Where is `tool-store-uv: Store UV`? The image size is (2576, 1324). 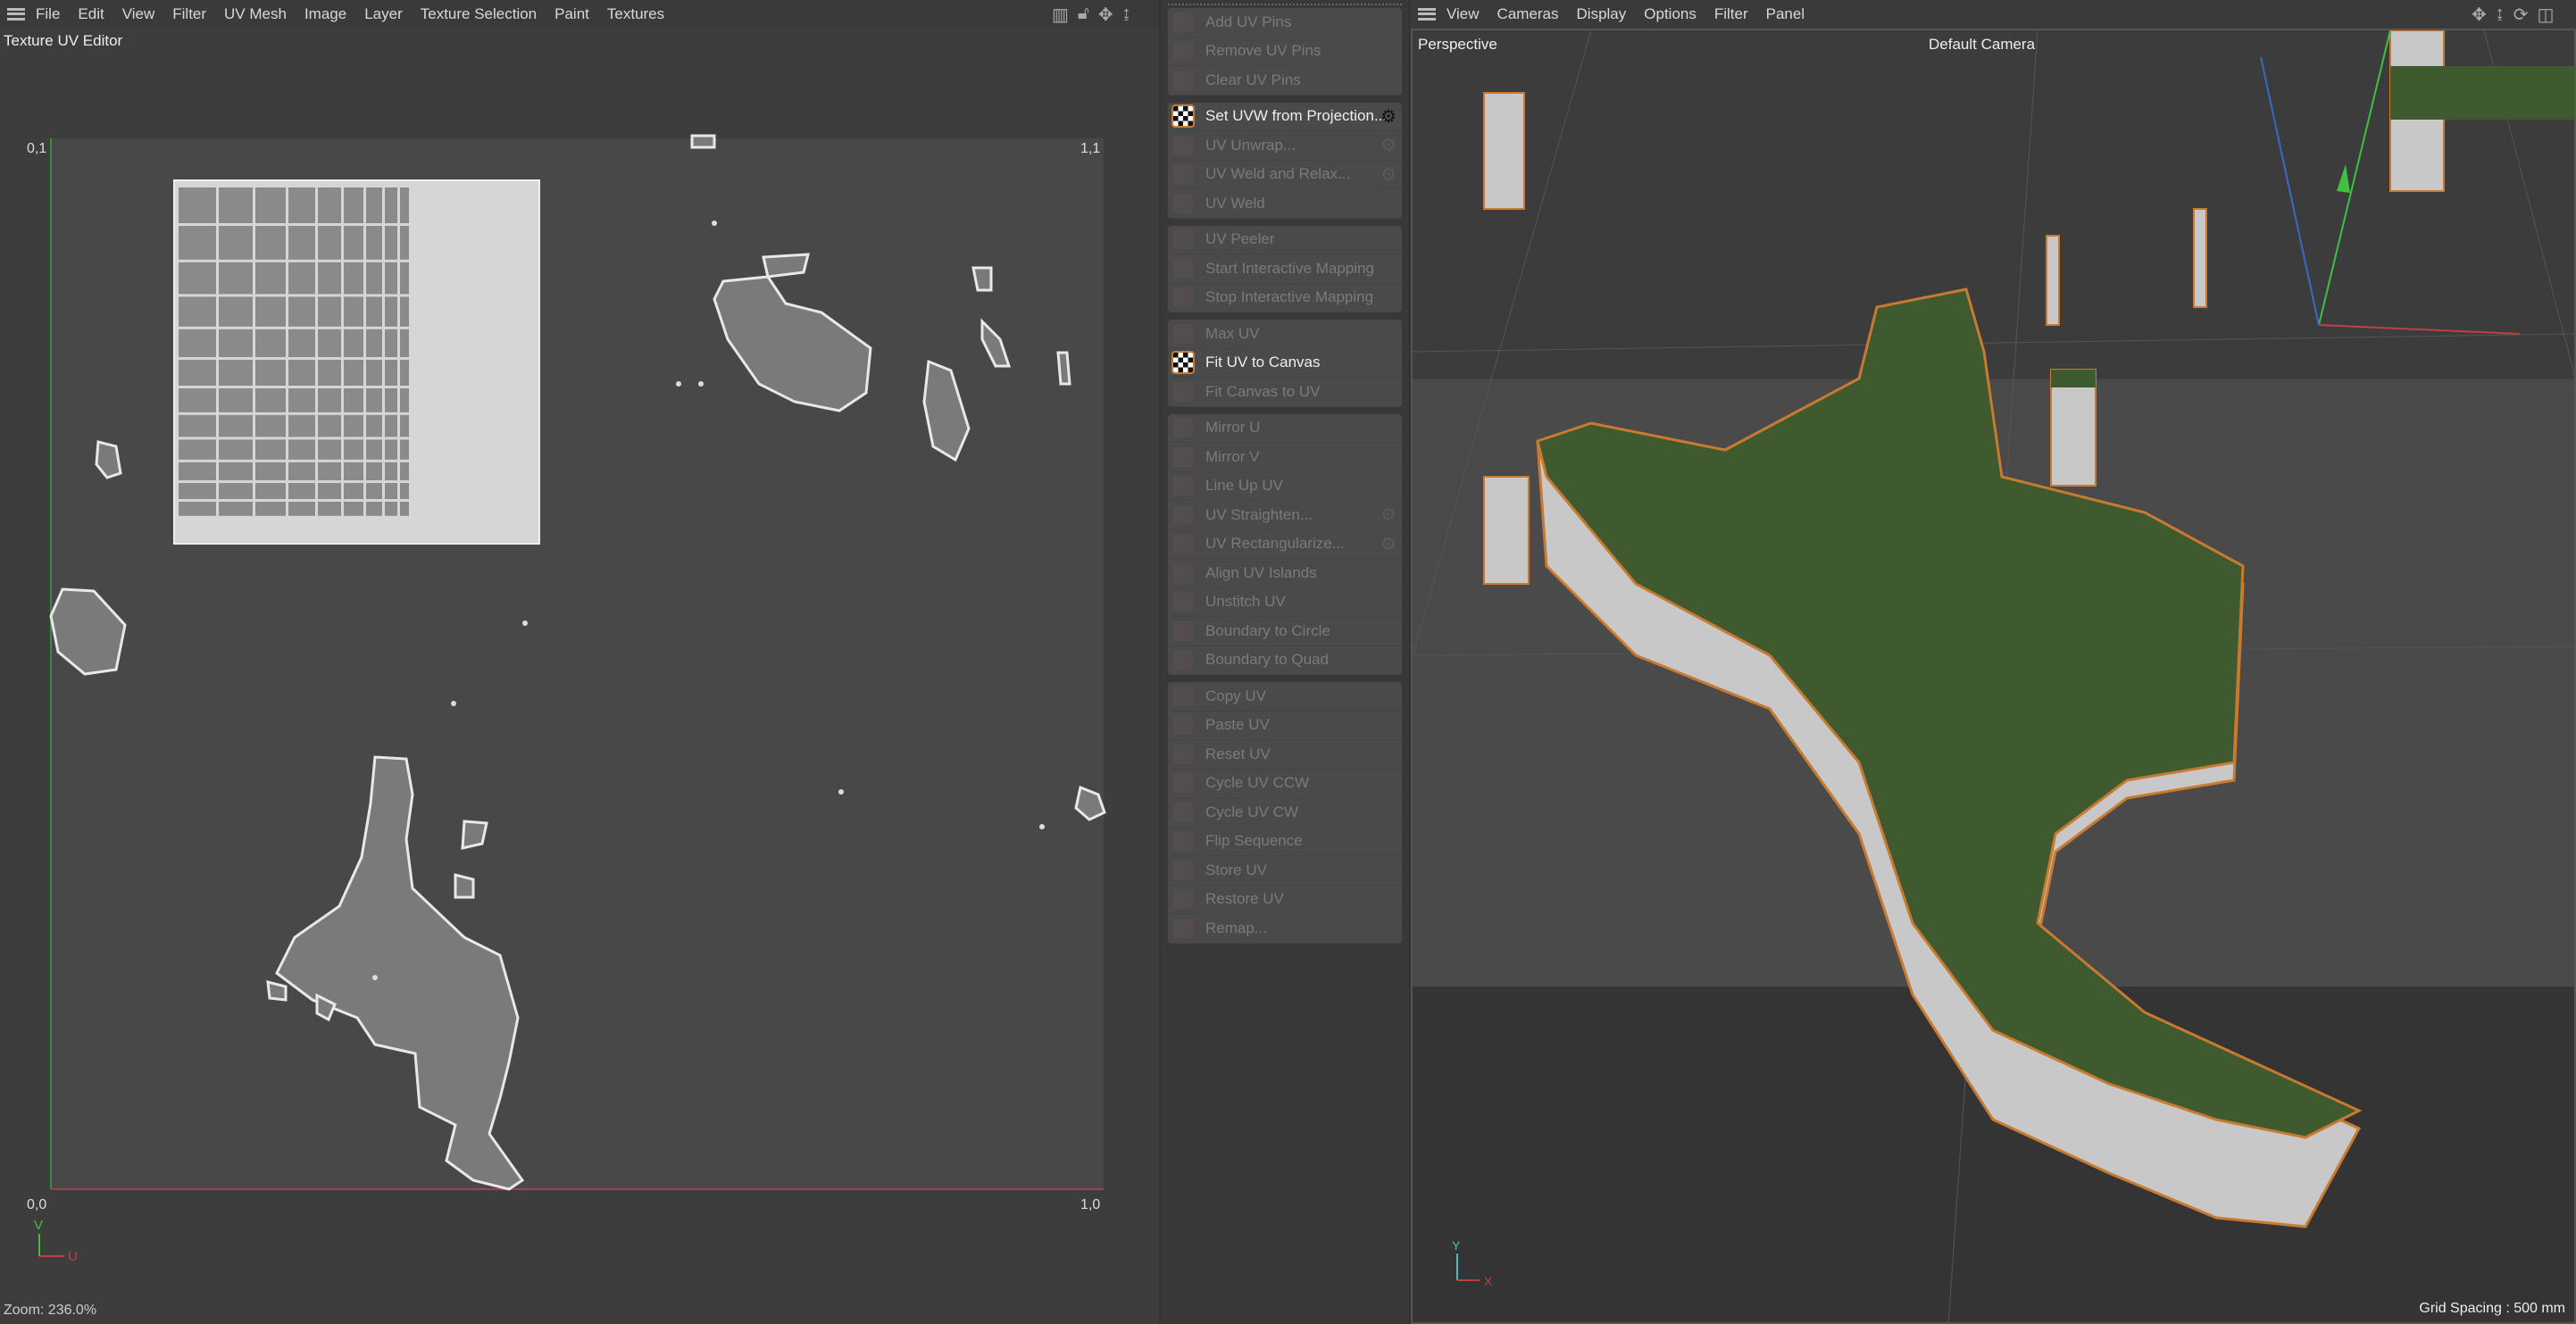
tool-store-uv: Store UV is located at coordinates (1285, 871).